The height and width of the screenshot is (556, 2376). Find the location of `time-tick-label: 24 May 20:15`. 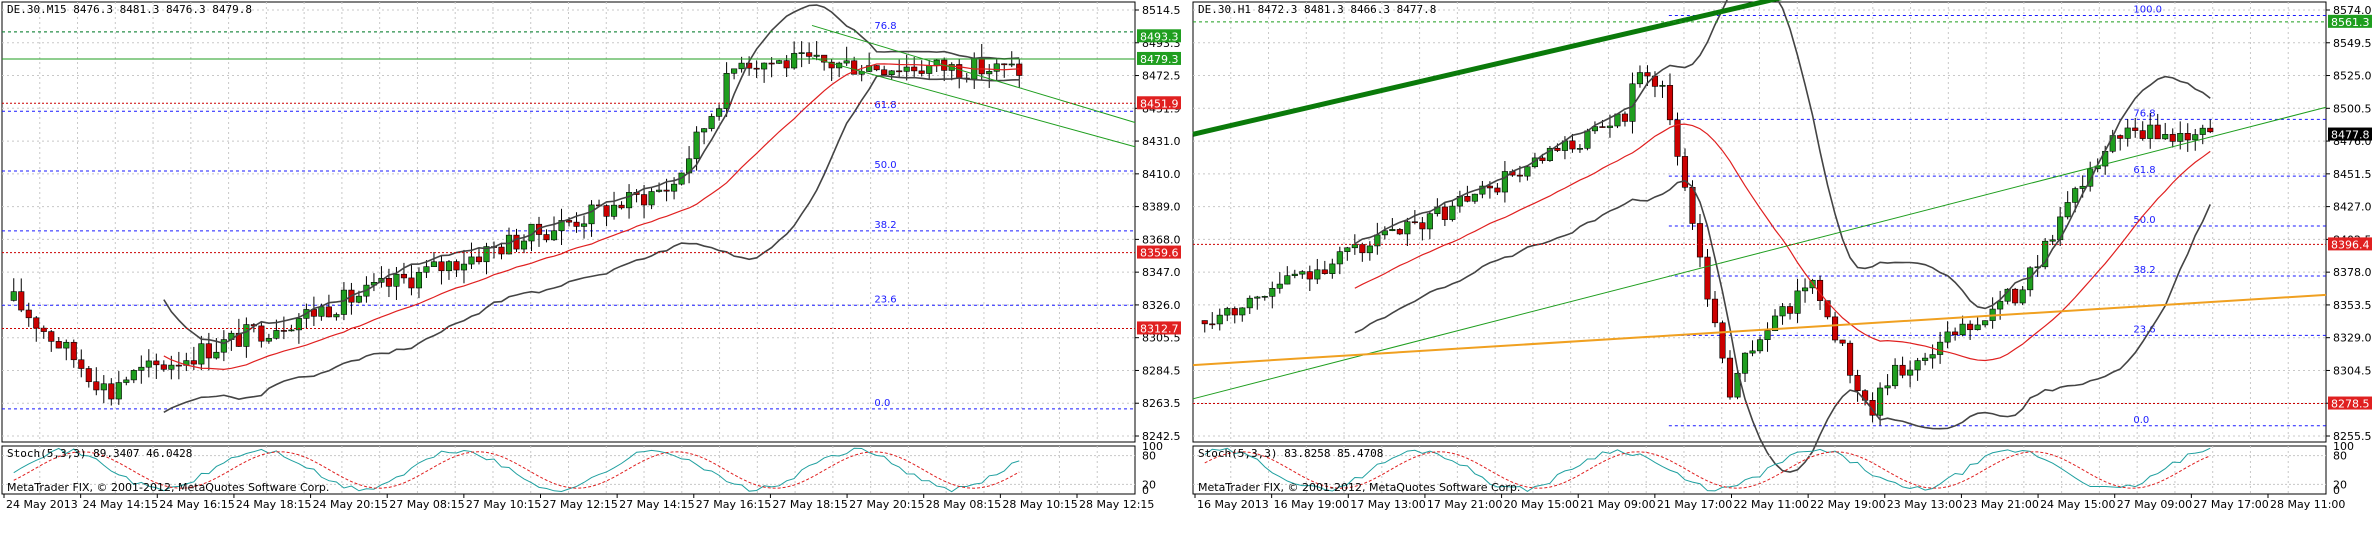

time-tick-label: 24 May 20:15 is located at coordinates (350, 504).